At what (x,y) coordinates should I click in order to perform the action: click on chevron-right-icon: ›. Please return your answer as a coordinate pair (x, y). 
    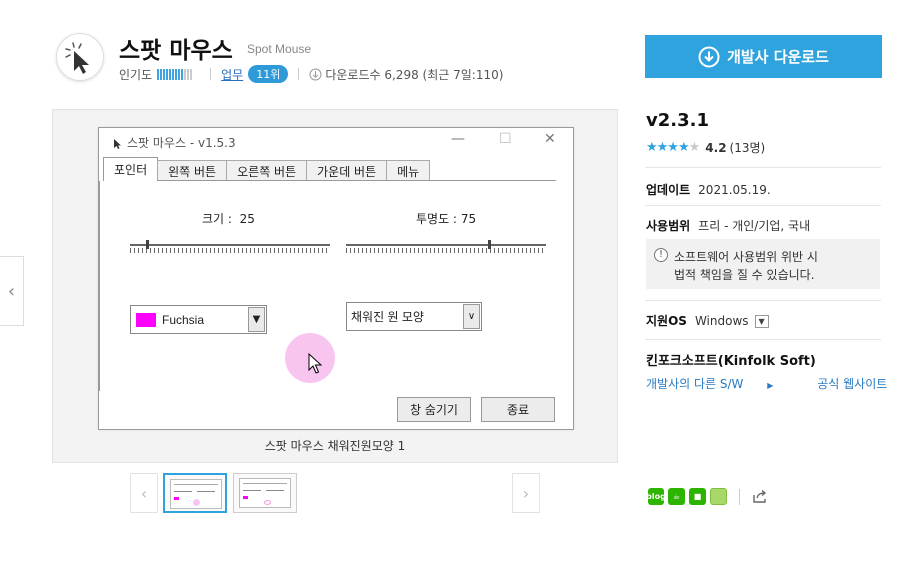
    Looking at the image, I should click on (526, 493).